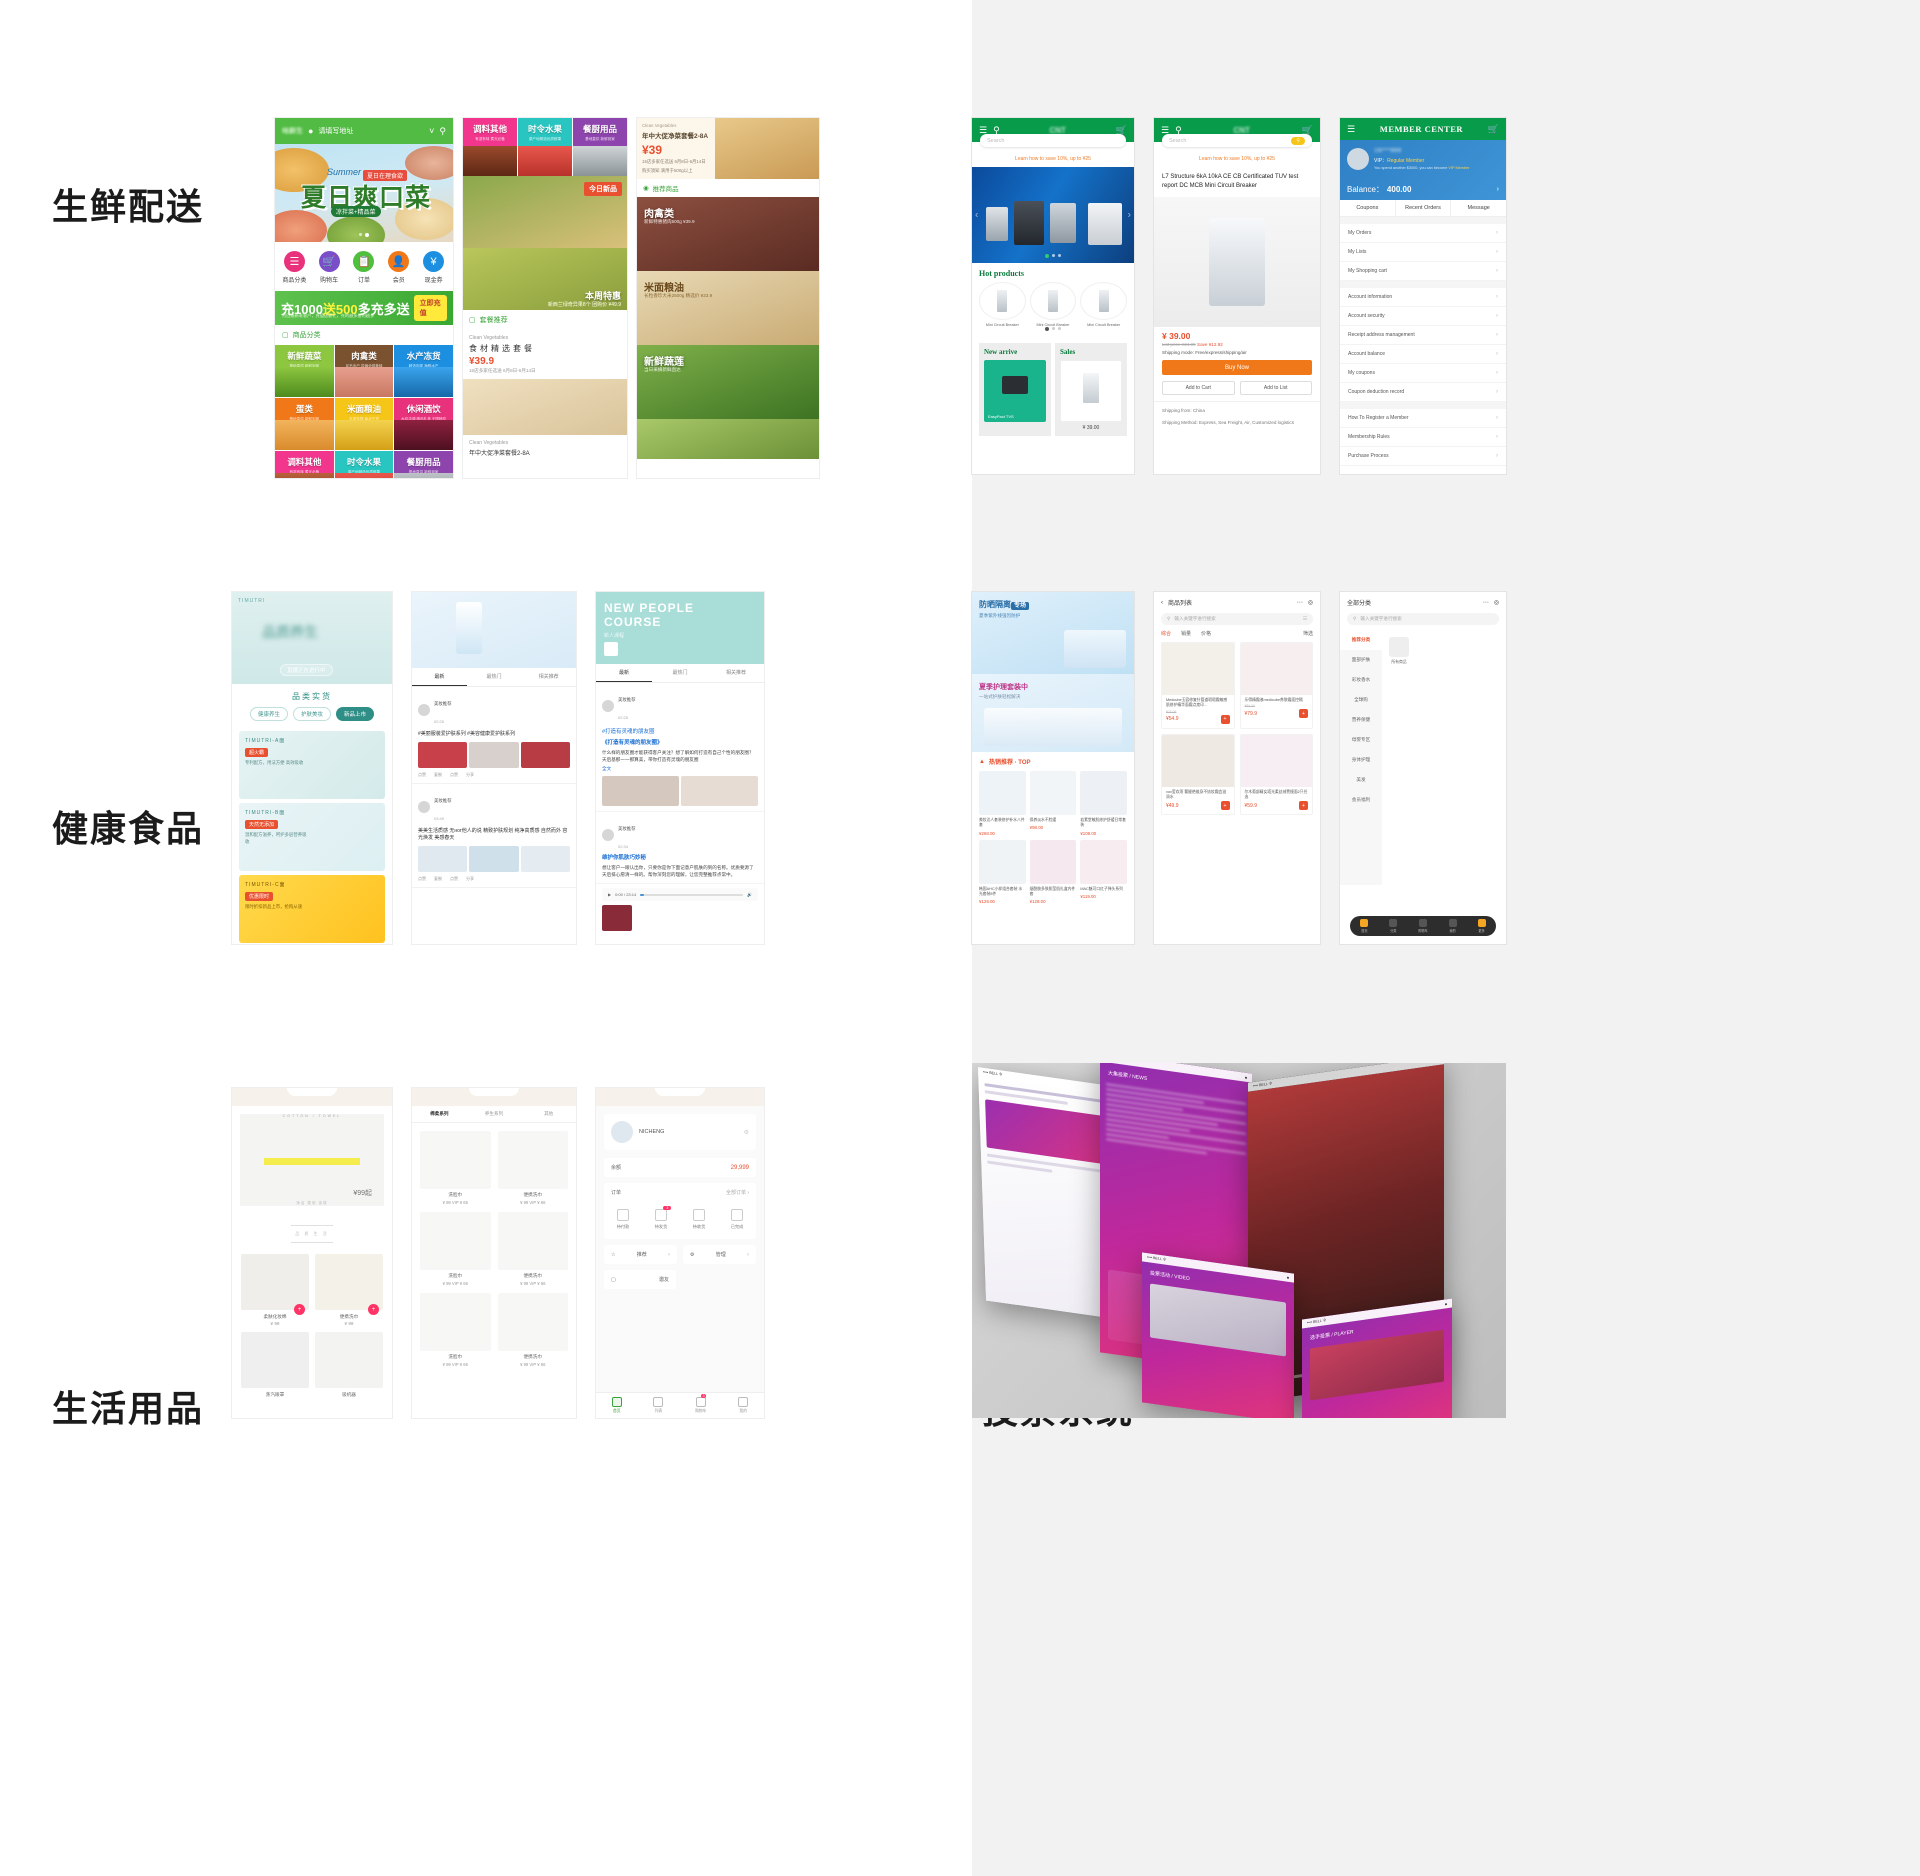 The width and height of the screenshot is (1920, 1876). What do you see at coordinates (1237, 140) in the screenshot?
I see `trade-search-input: Search ⚲` at bounding box center [1237, 140].